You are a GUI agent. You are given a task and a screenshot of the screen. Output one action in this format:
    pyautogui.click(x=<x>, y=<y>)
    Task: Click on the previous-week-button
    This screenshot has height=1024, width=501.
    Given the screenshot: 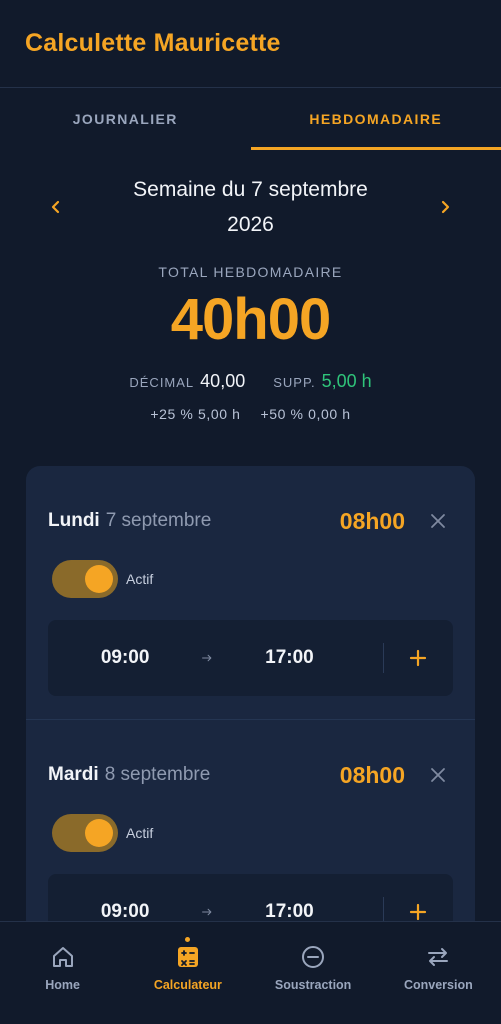 What is the action you would take?
    pyautogui.click(x=56, y=207)
    